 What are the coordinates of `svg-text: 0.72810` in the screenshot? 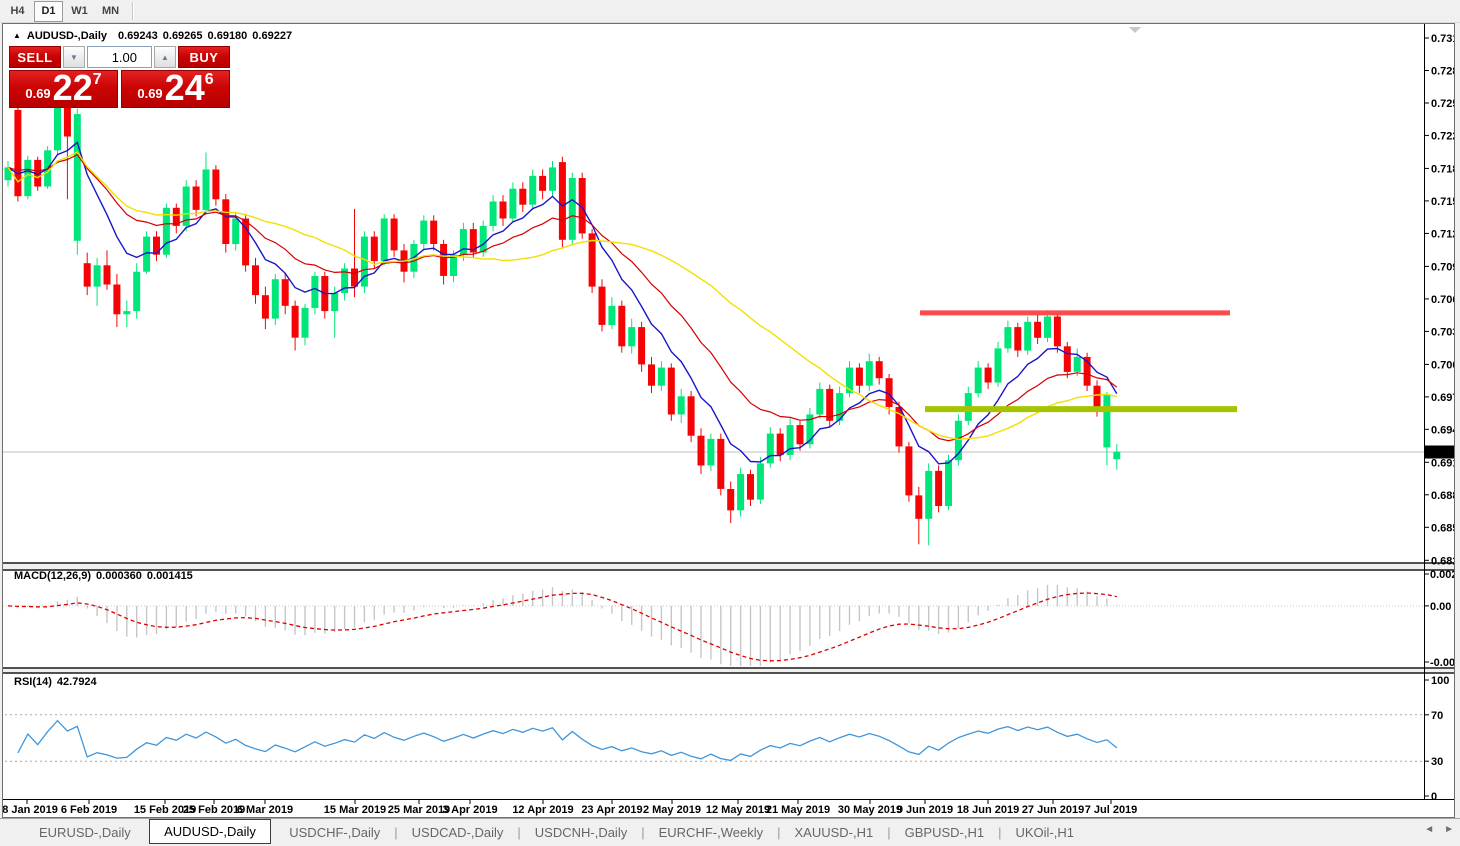 It's located at (1442, 72).